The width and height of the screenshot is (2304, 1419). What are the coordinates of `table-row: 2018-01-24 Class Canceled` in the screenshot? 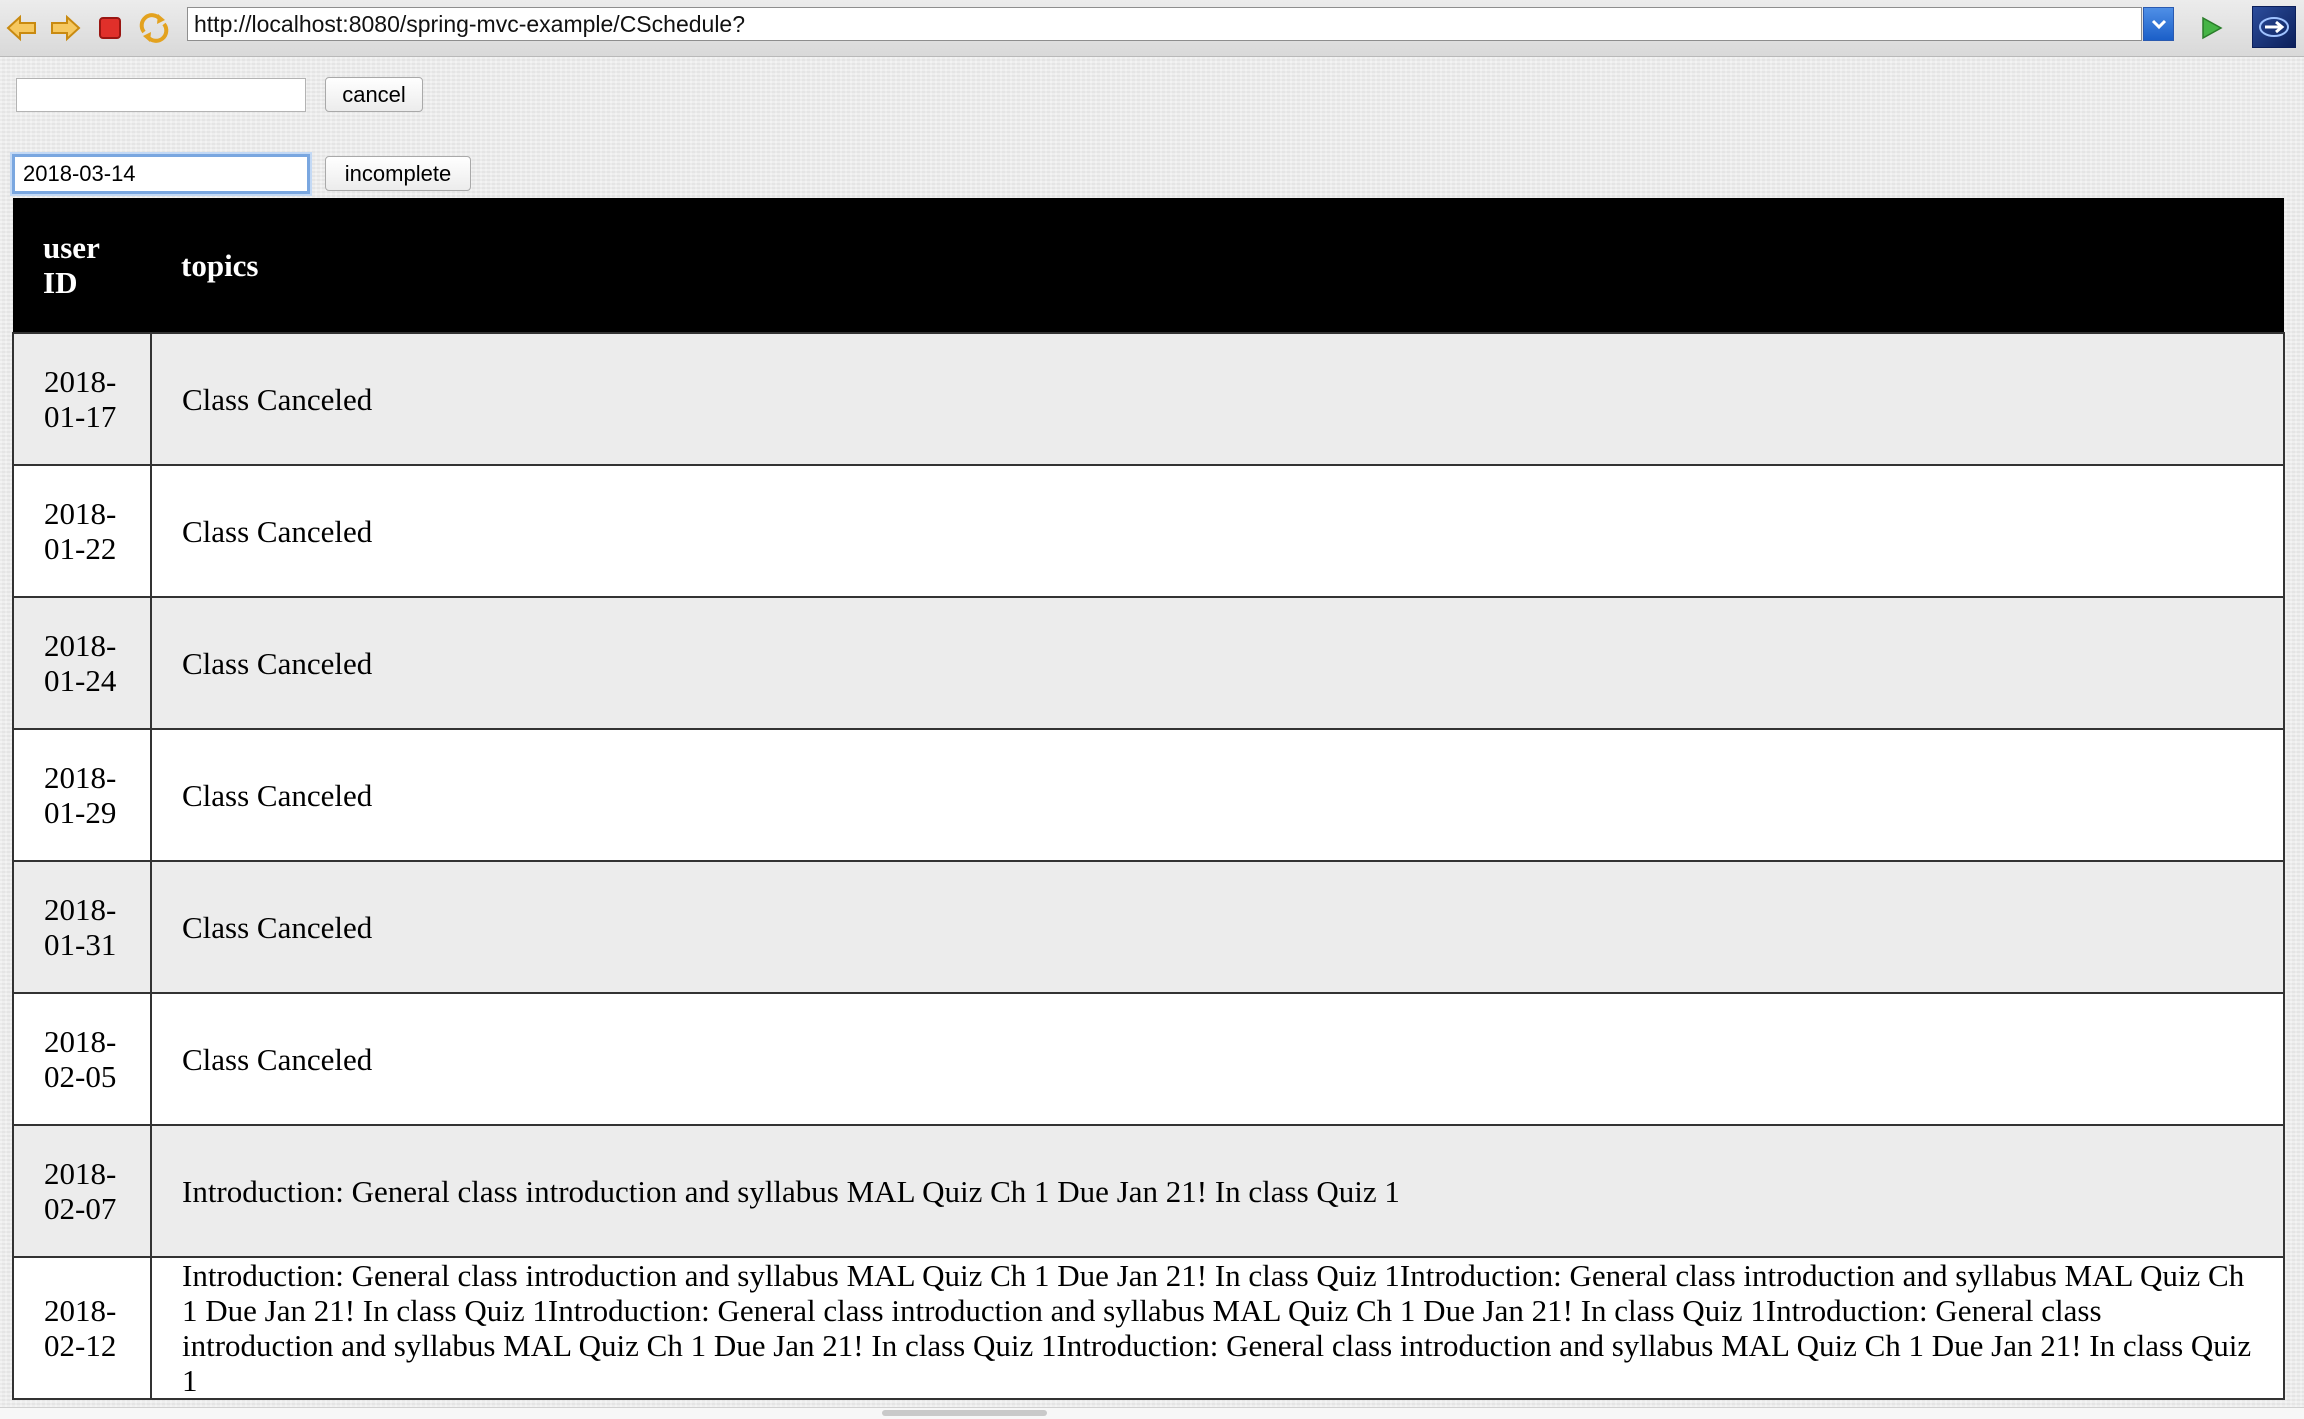 It's located at (1148, 663).